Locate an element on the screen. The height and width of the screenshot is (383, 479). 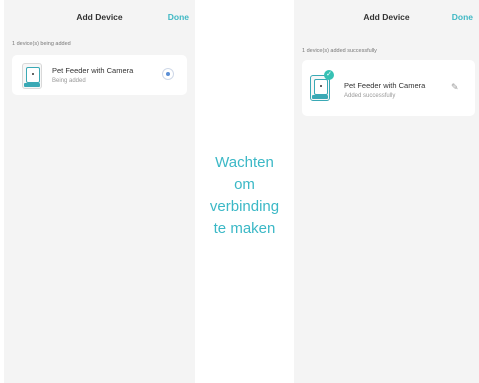
check-icon: ✓ is located at coordinates (329, 75).